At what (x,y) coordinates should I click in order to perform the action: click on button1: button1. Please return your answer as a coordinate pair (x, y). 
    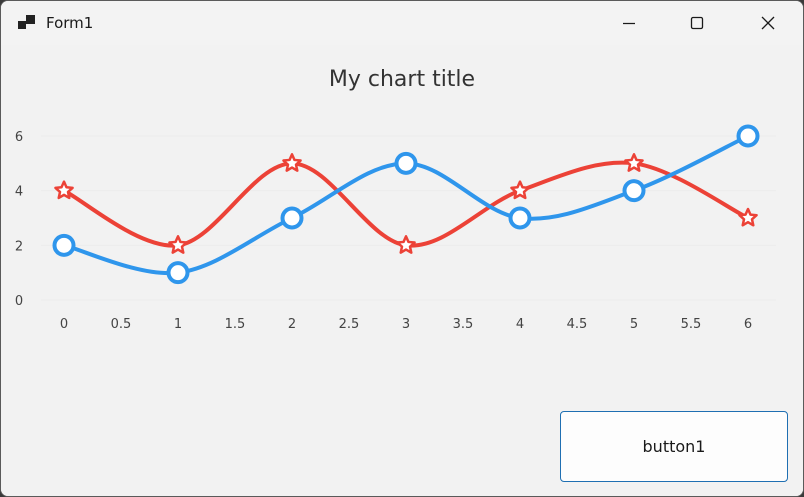
    Looking at the image, I should click on (674, 446).